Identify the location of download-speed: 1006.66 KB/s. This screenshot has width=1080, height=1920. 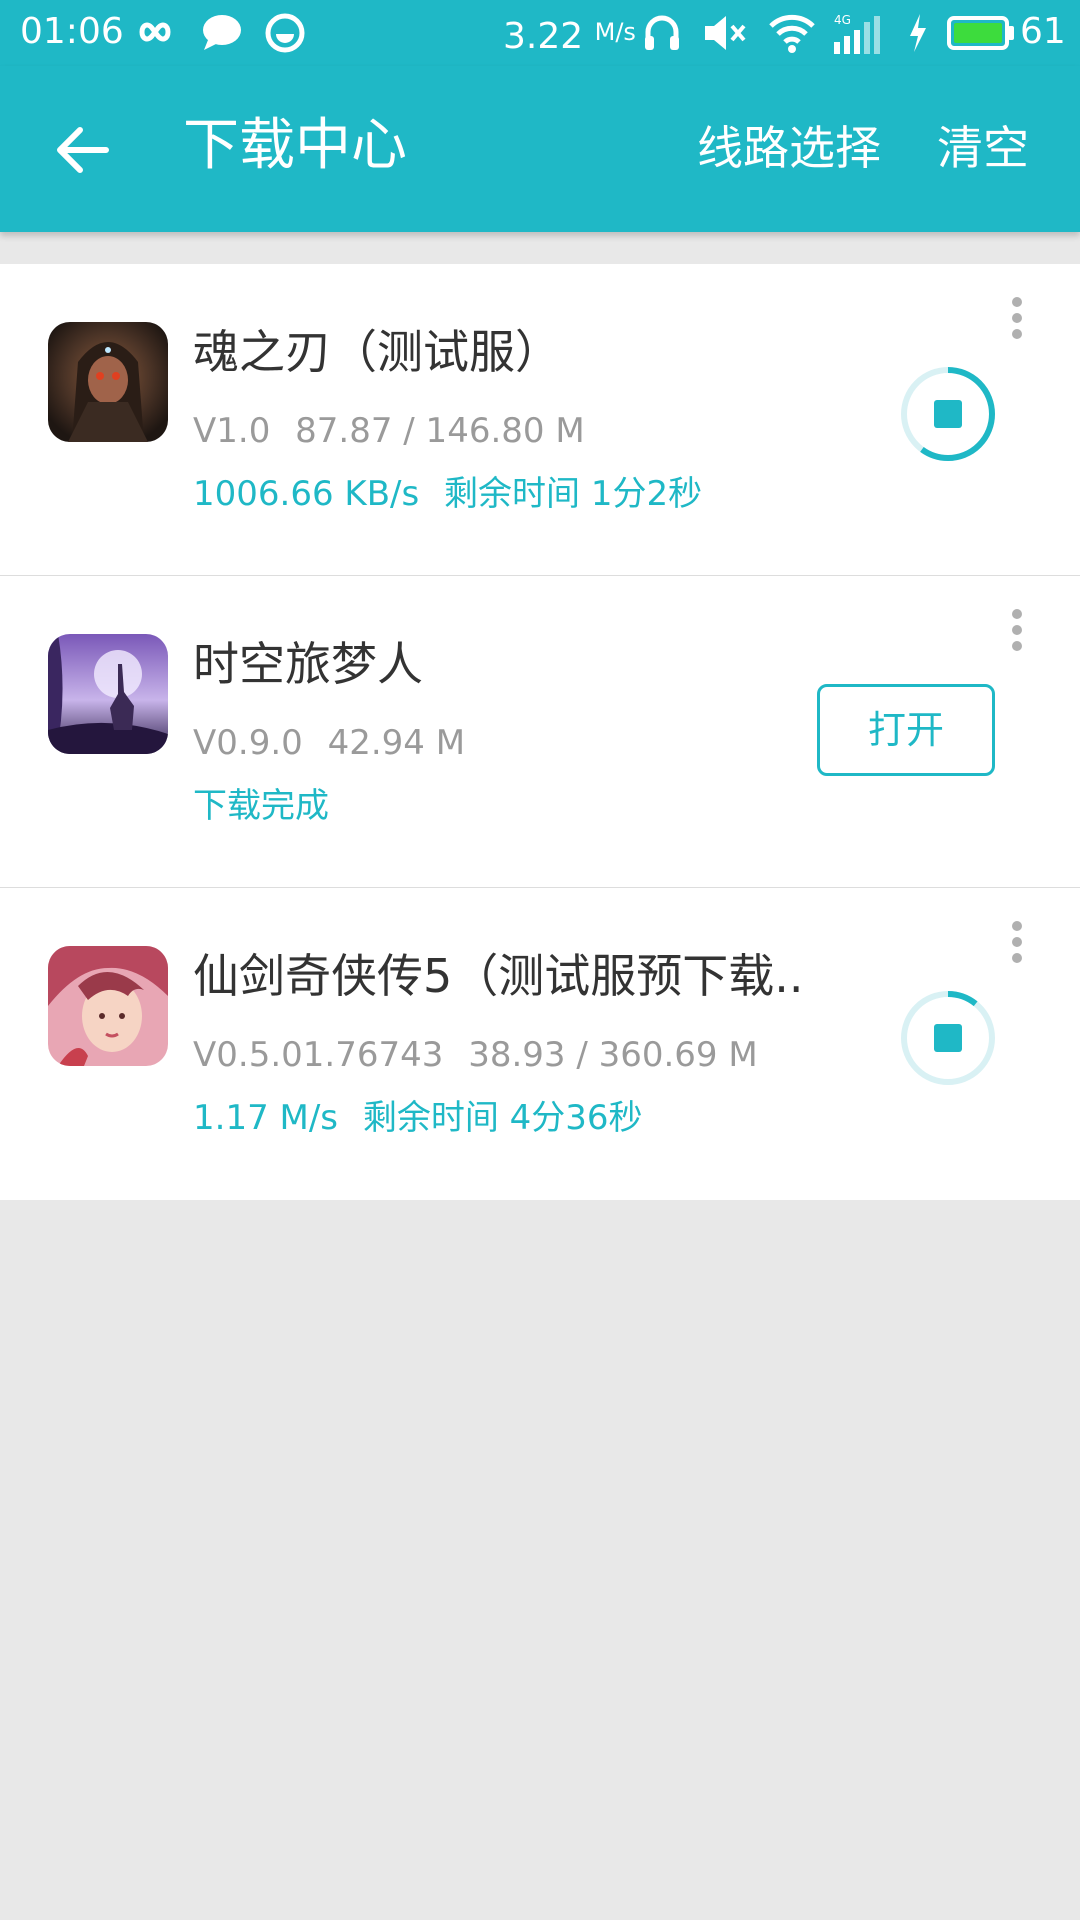
(306, 494).